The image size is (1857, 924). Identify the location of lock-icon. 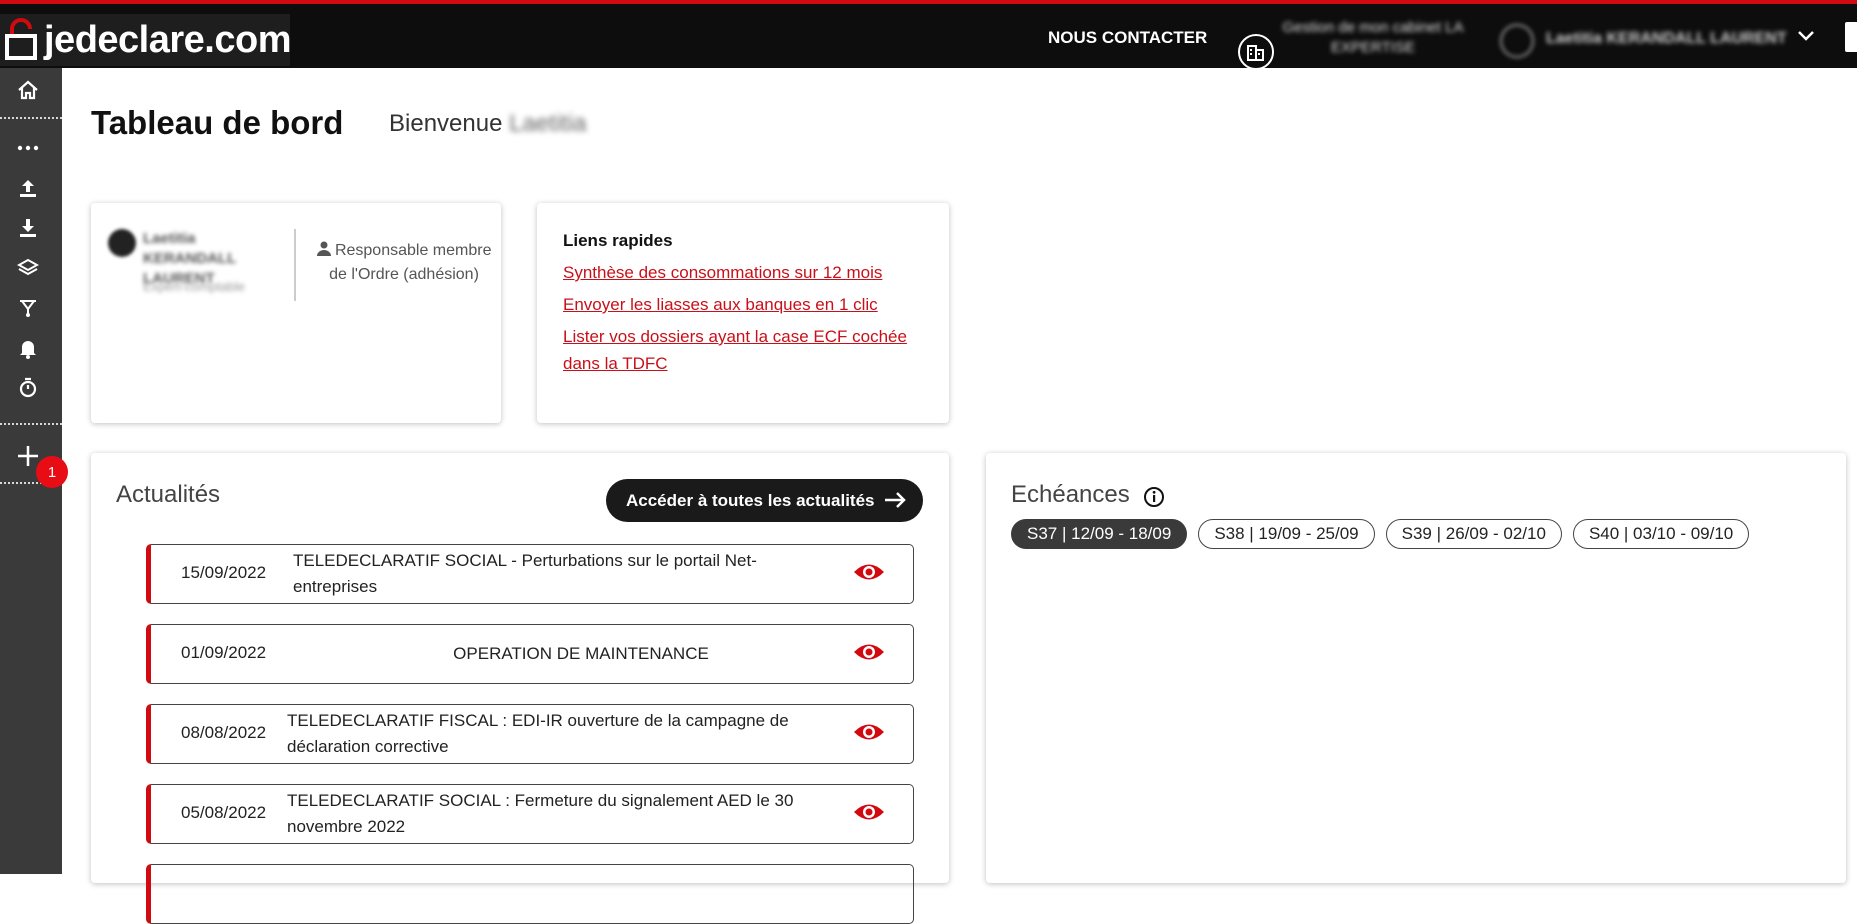
(21, 40).